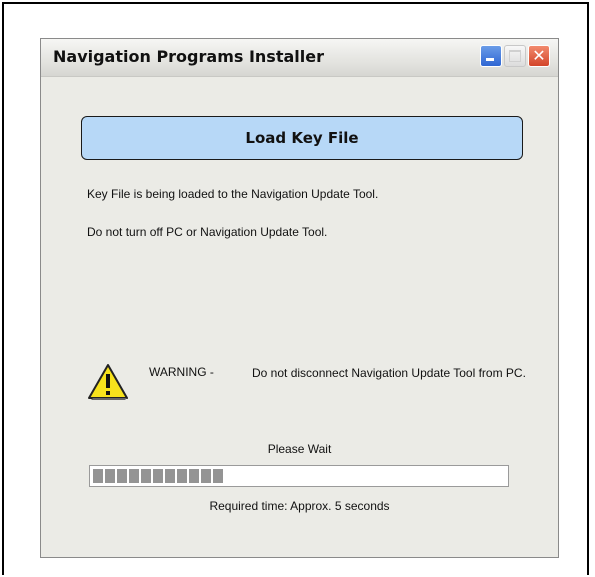 The height and width of the screenshot is (577, 595). Describe the element at coordinates (108, 382) in the screenshot. I see `warning-icon` at that location.